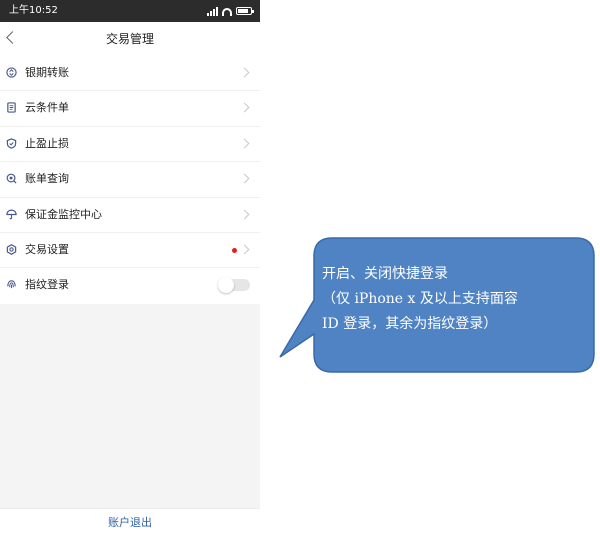 The width and height of the screenshot is (600, 537). What do you see at coordinates (130, 215) in the screenshot?
I see `menu-item-margin-monitoring-center: 保证金监控中心` at bounding box center [130, 215].